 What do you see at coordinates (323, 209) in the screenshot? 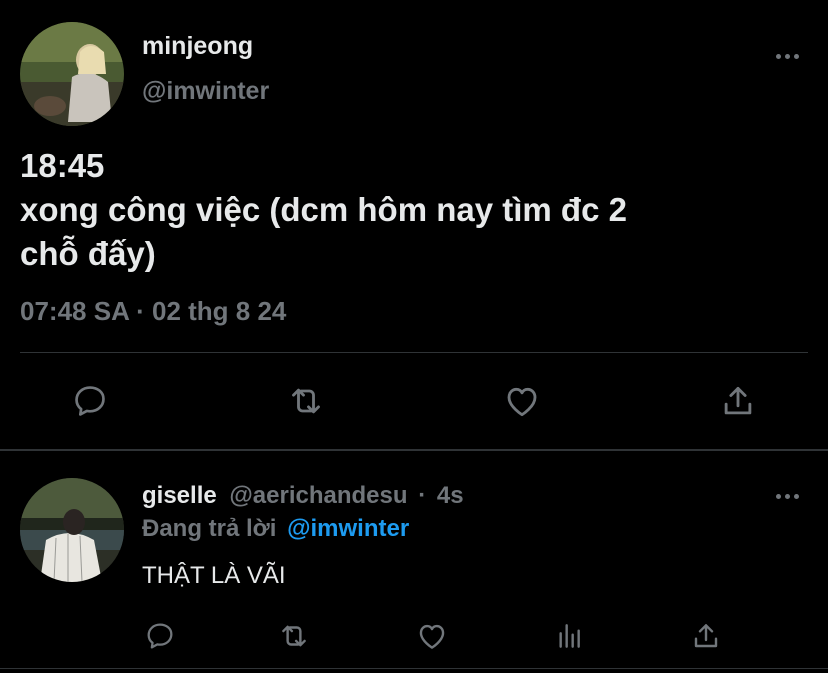
I see `tweet-text-line: xong công việc (dcm hôm nay tìm đc 2` at bounding box center [323, 209].